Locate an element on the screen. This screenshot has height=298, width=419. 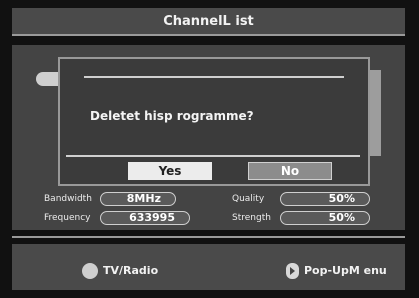
bandwidth-value: 8MHz is located at coordinates (138, 199).